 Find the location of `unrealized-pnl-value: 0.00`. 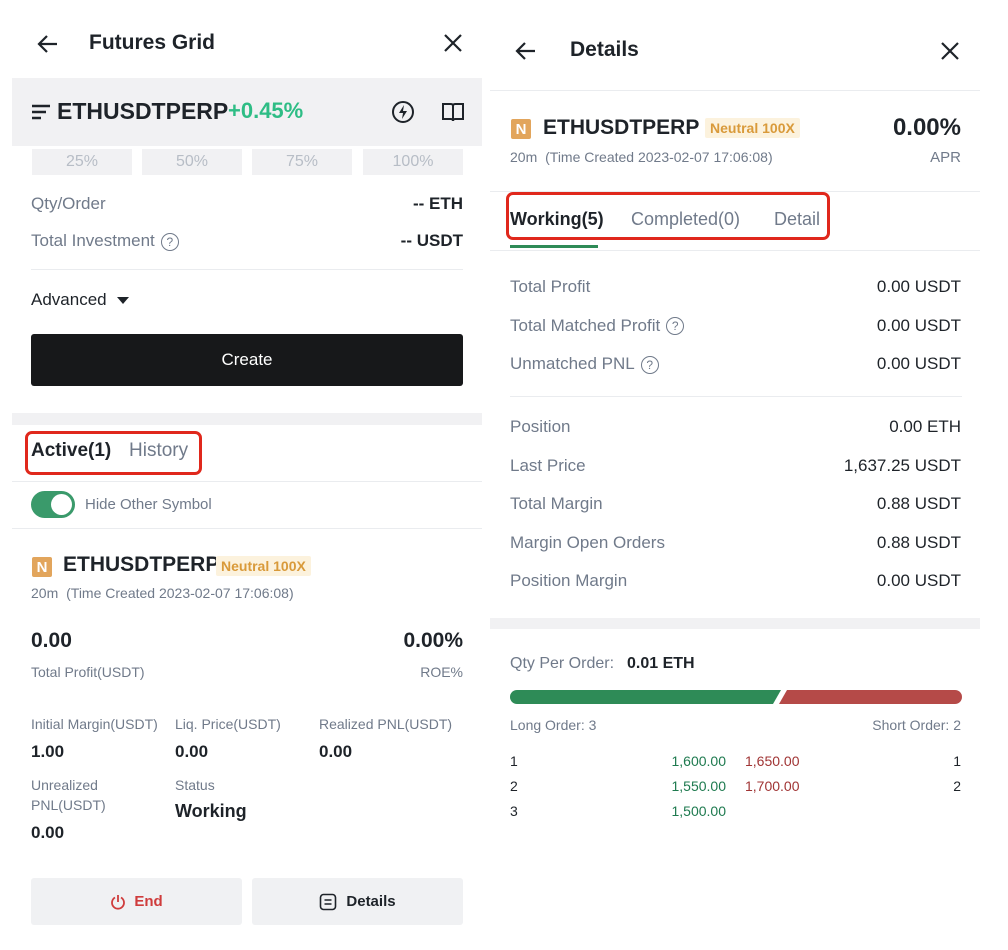

unrealized-pnl-value: 0.00 is located at coordinates (48, 832).